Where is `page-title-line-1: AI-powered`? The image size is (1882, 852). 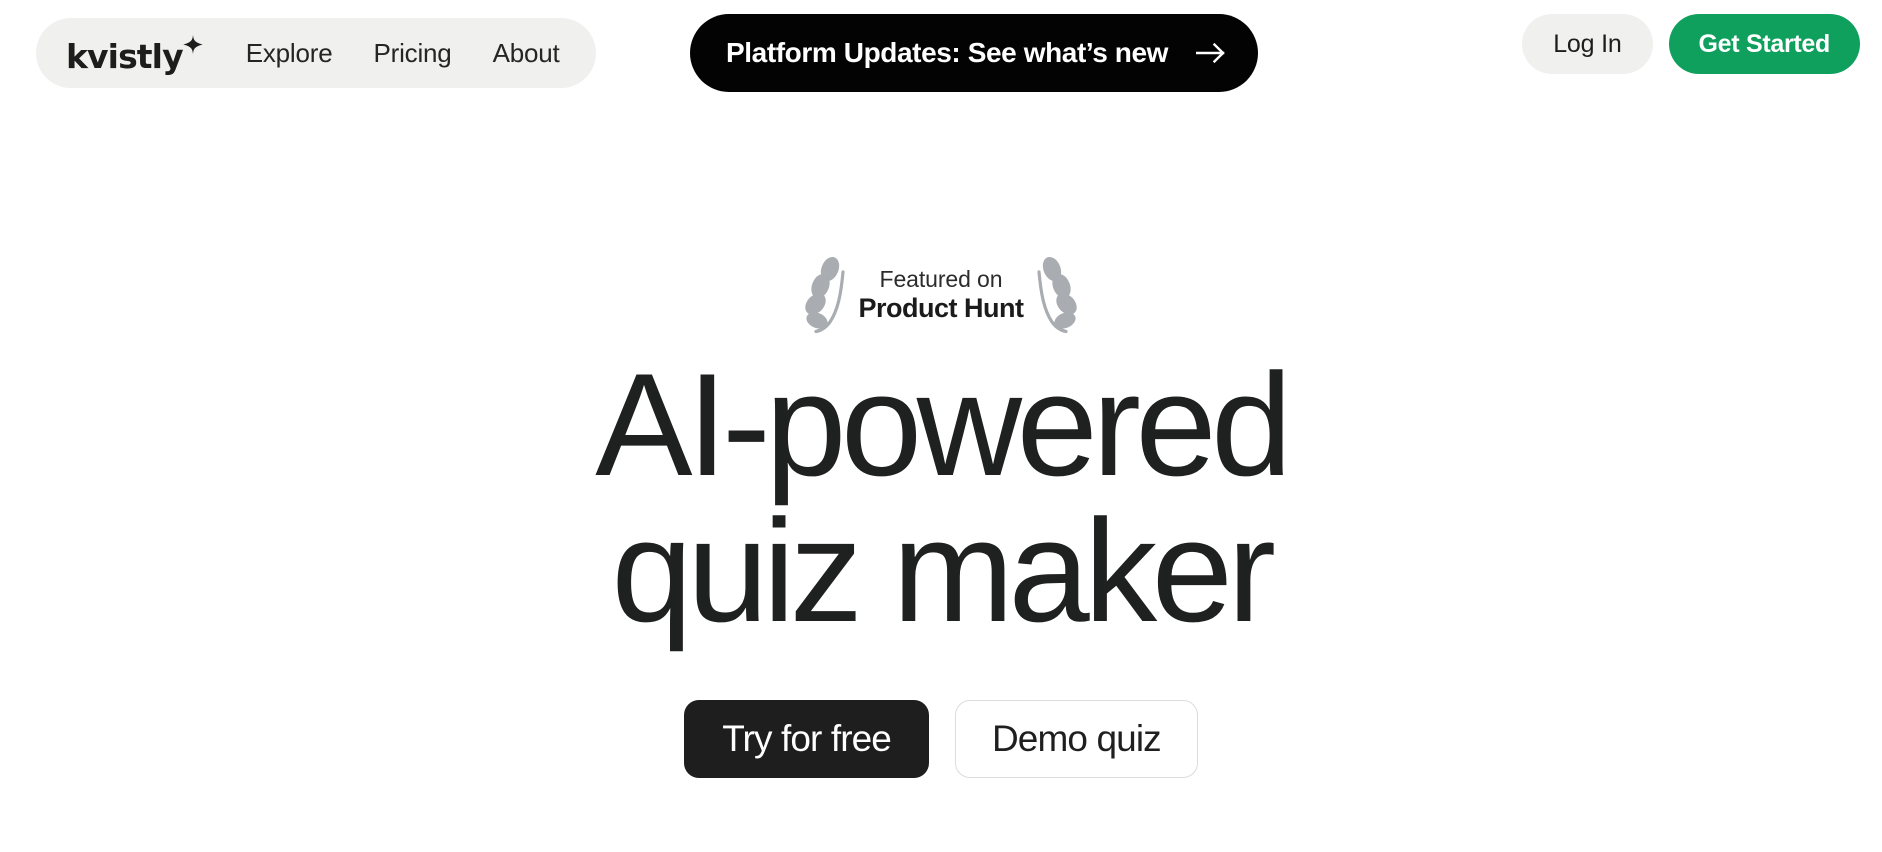 page-title-line-1: AI-powered is located at coordinates (943, 424).